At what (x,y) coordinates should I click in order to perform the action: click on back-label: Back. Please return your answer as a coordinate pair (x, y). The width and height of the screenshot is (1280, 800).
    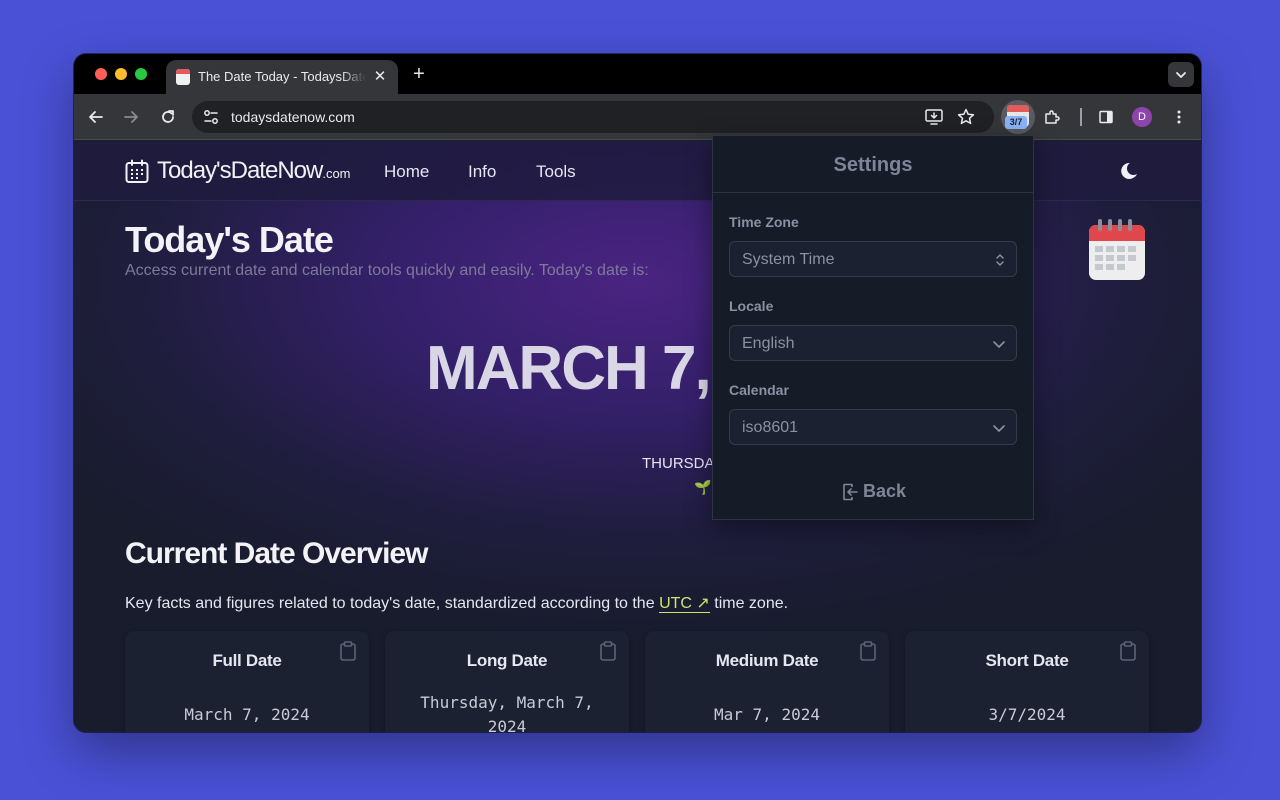
    Looking at the image, I should click on (885, 491).